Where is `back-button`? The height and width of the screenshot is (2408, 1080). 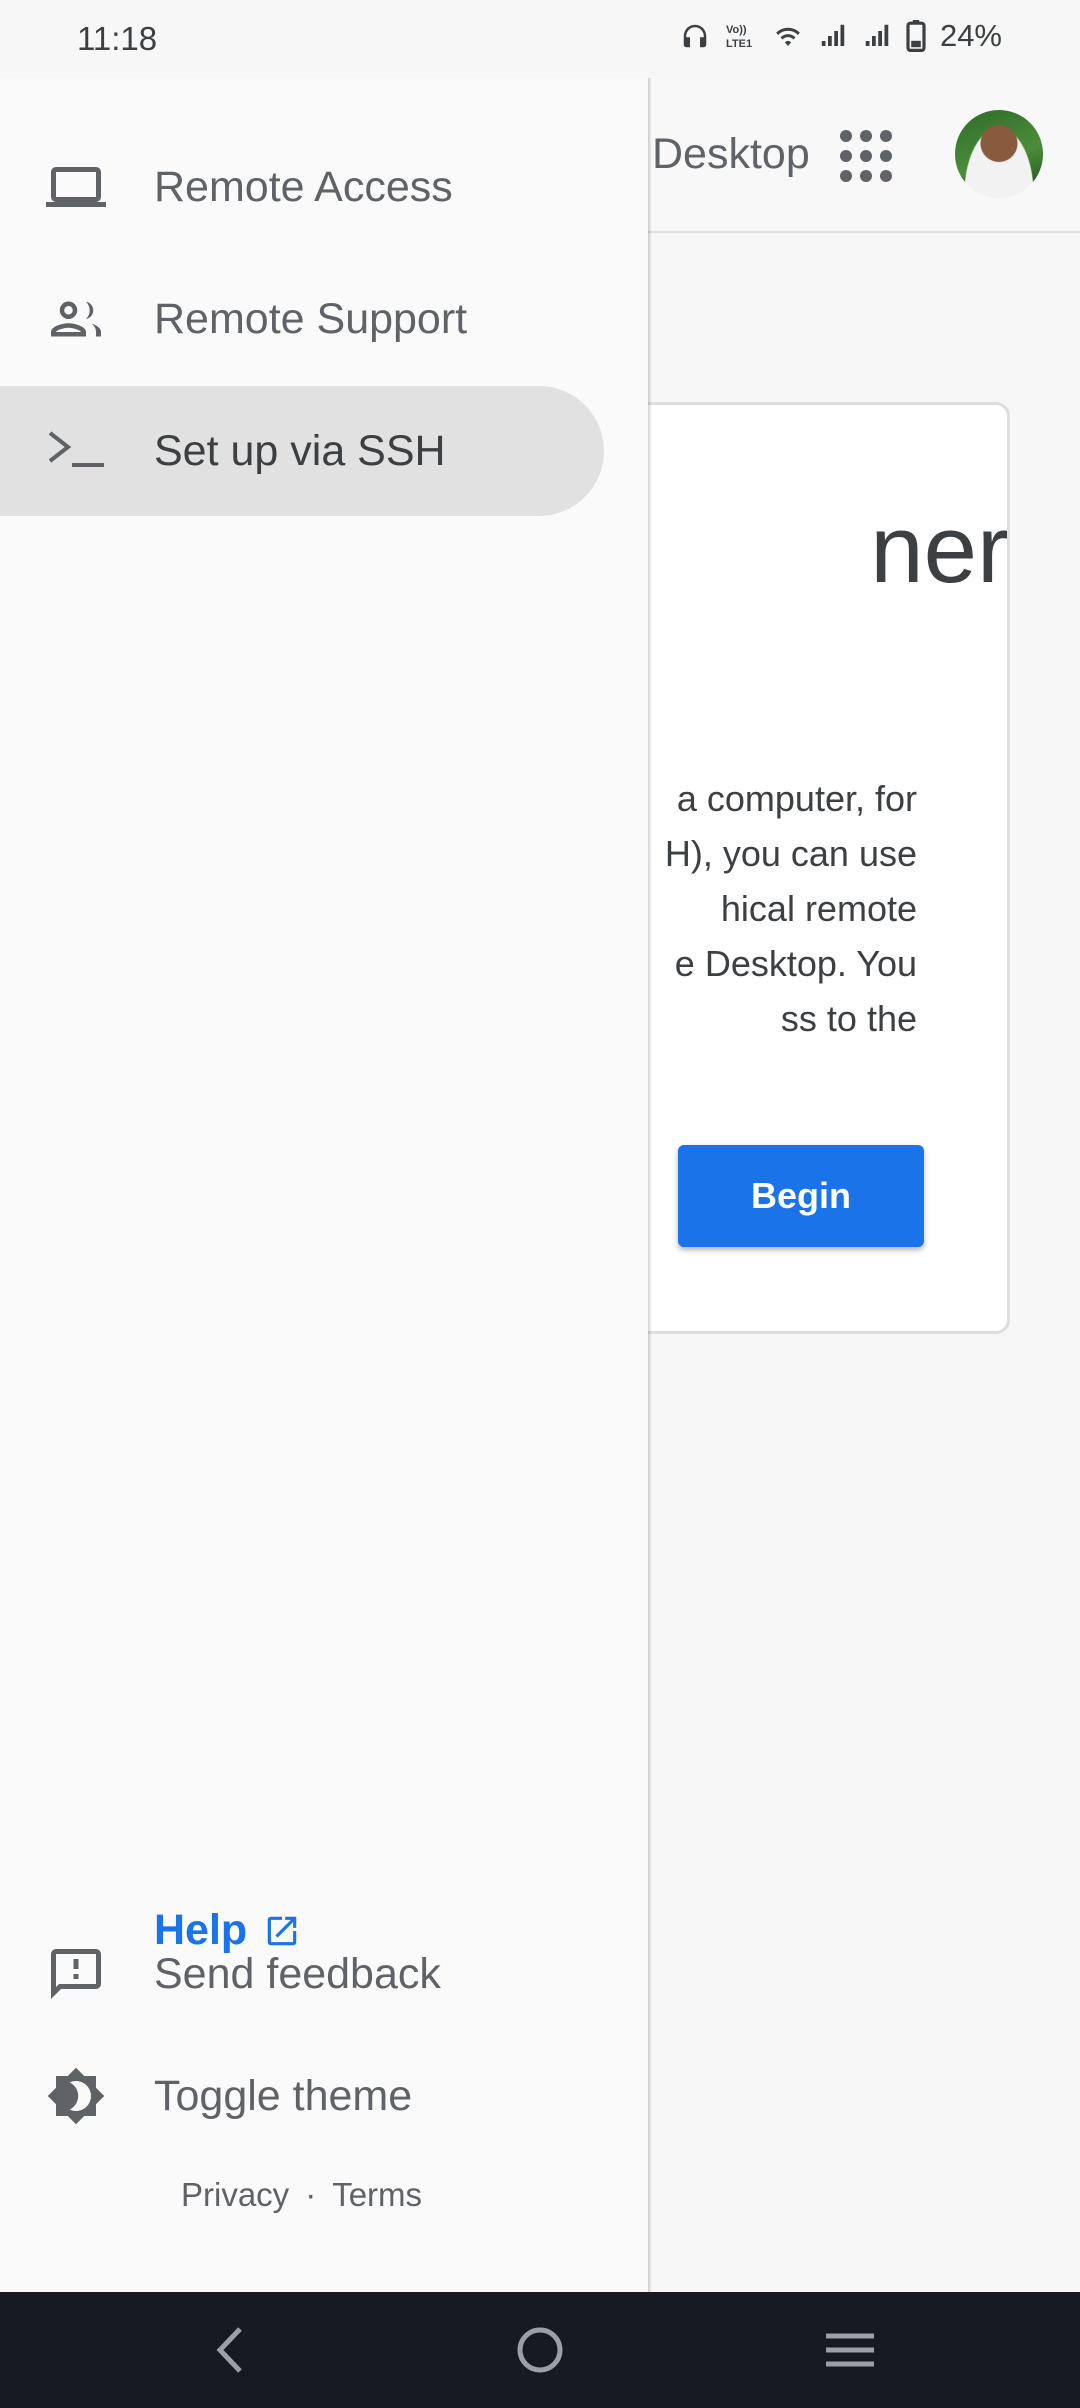
back-button is located at coordinates (230, 2350).